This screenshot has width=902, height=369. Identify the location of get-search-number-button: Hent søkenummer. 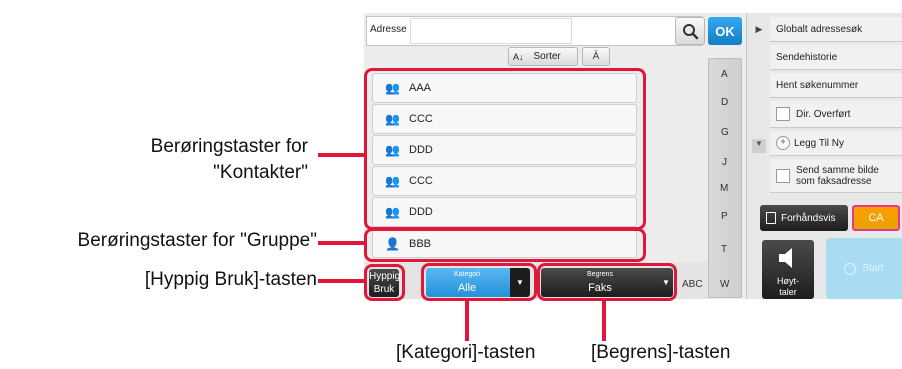
(836, 85).